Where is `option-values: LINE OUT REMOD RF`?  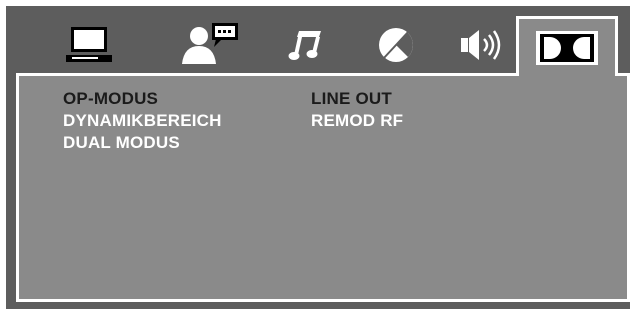
option-values: LINE OUT REMOD RF is located at coordinates (357, 110).